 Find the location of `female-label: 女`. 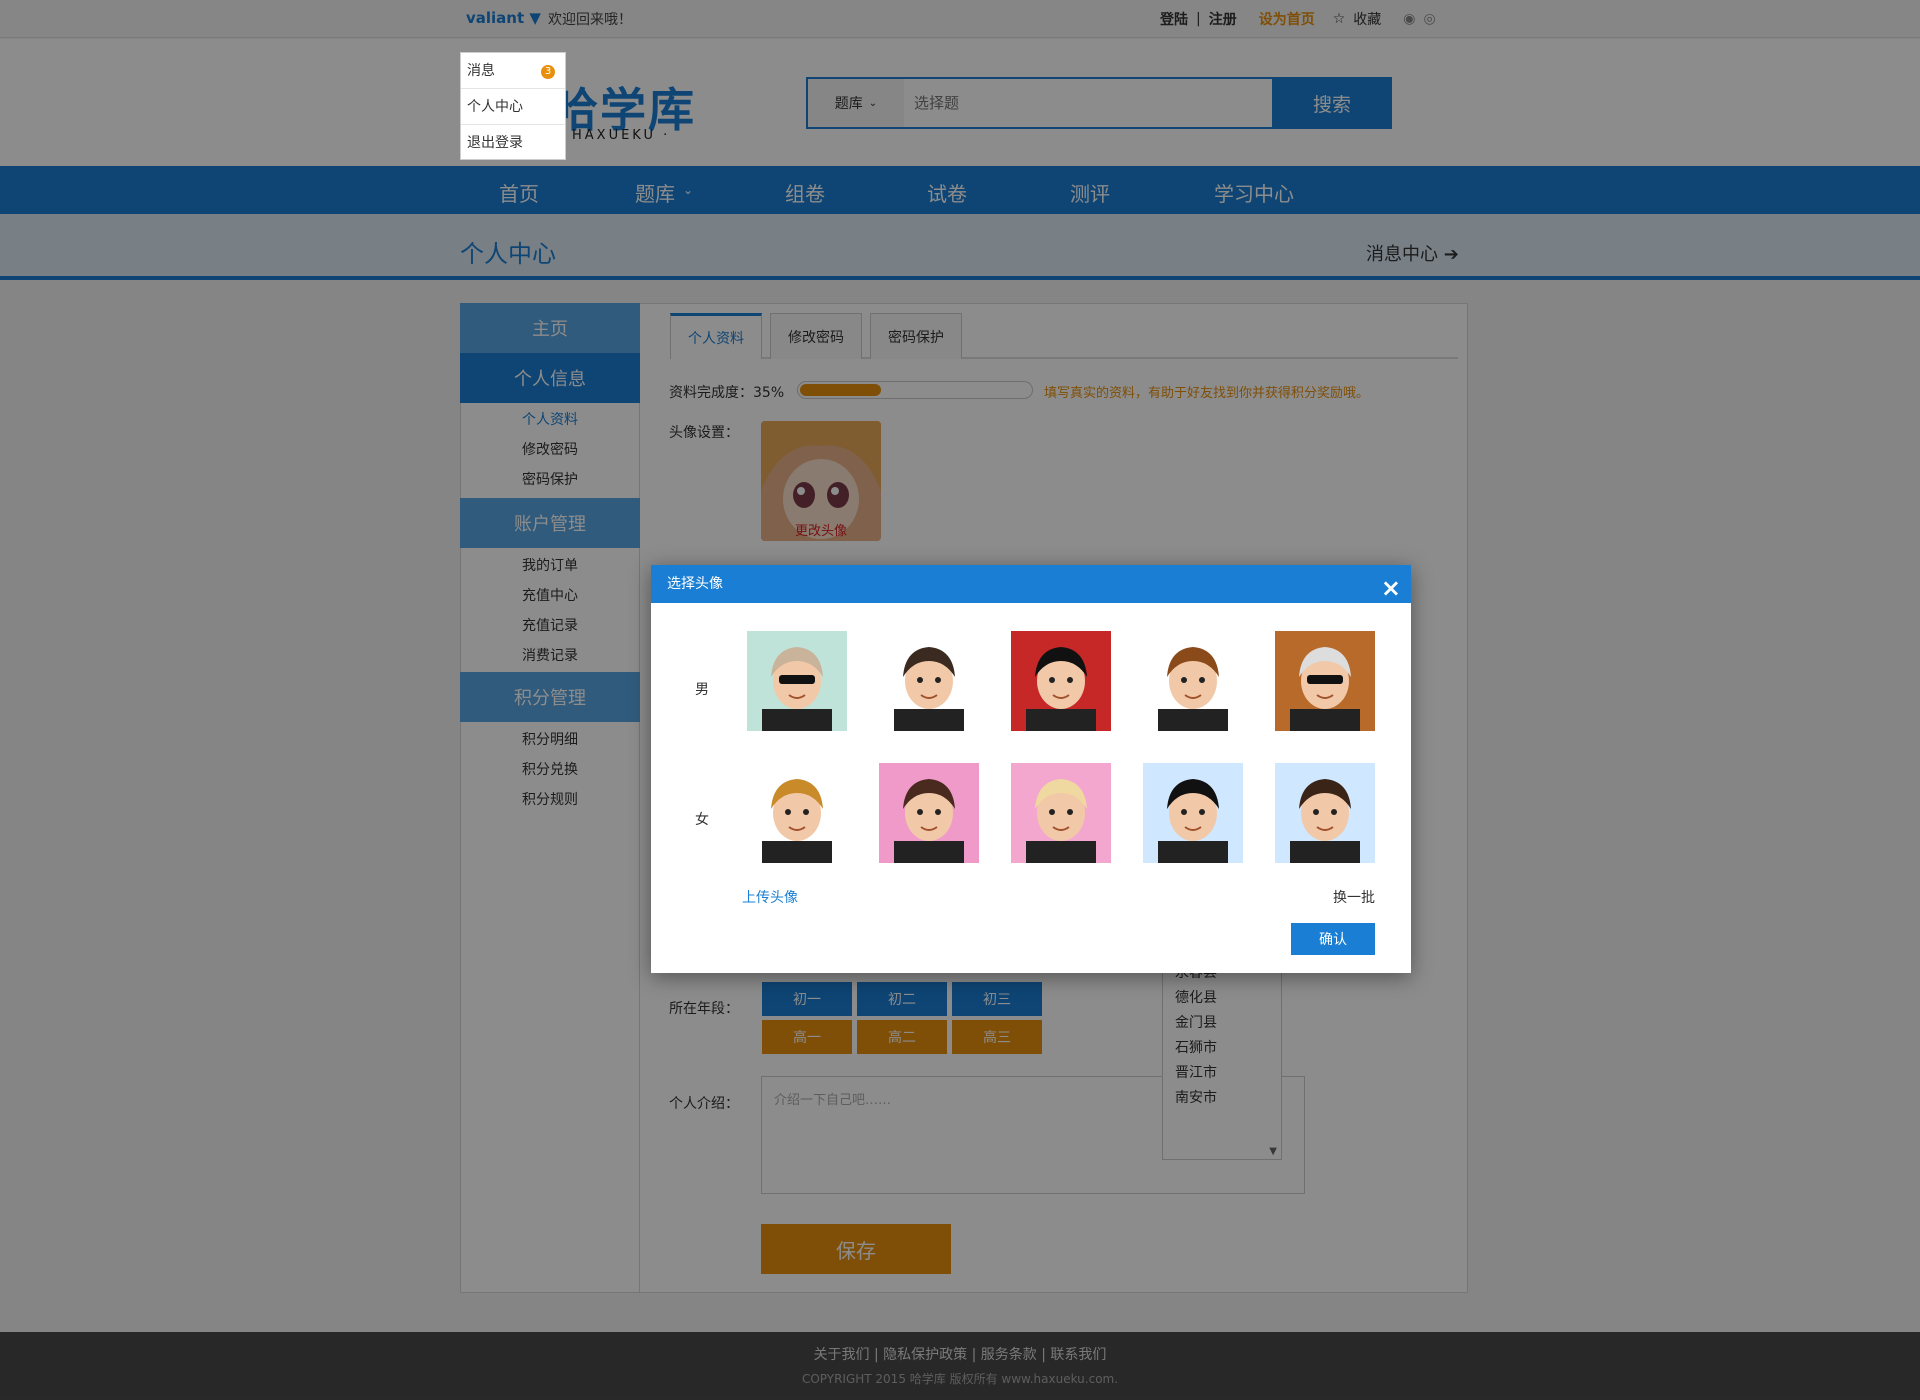

female-label: 女 is located at coordinates (702, 820).